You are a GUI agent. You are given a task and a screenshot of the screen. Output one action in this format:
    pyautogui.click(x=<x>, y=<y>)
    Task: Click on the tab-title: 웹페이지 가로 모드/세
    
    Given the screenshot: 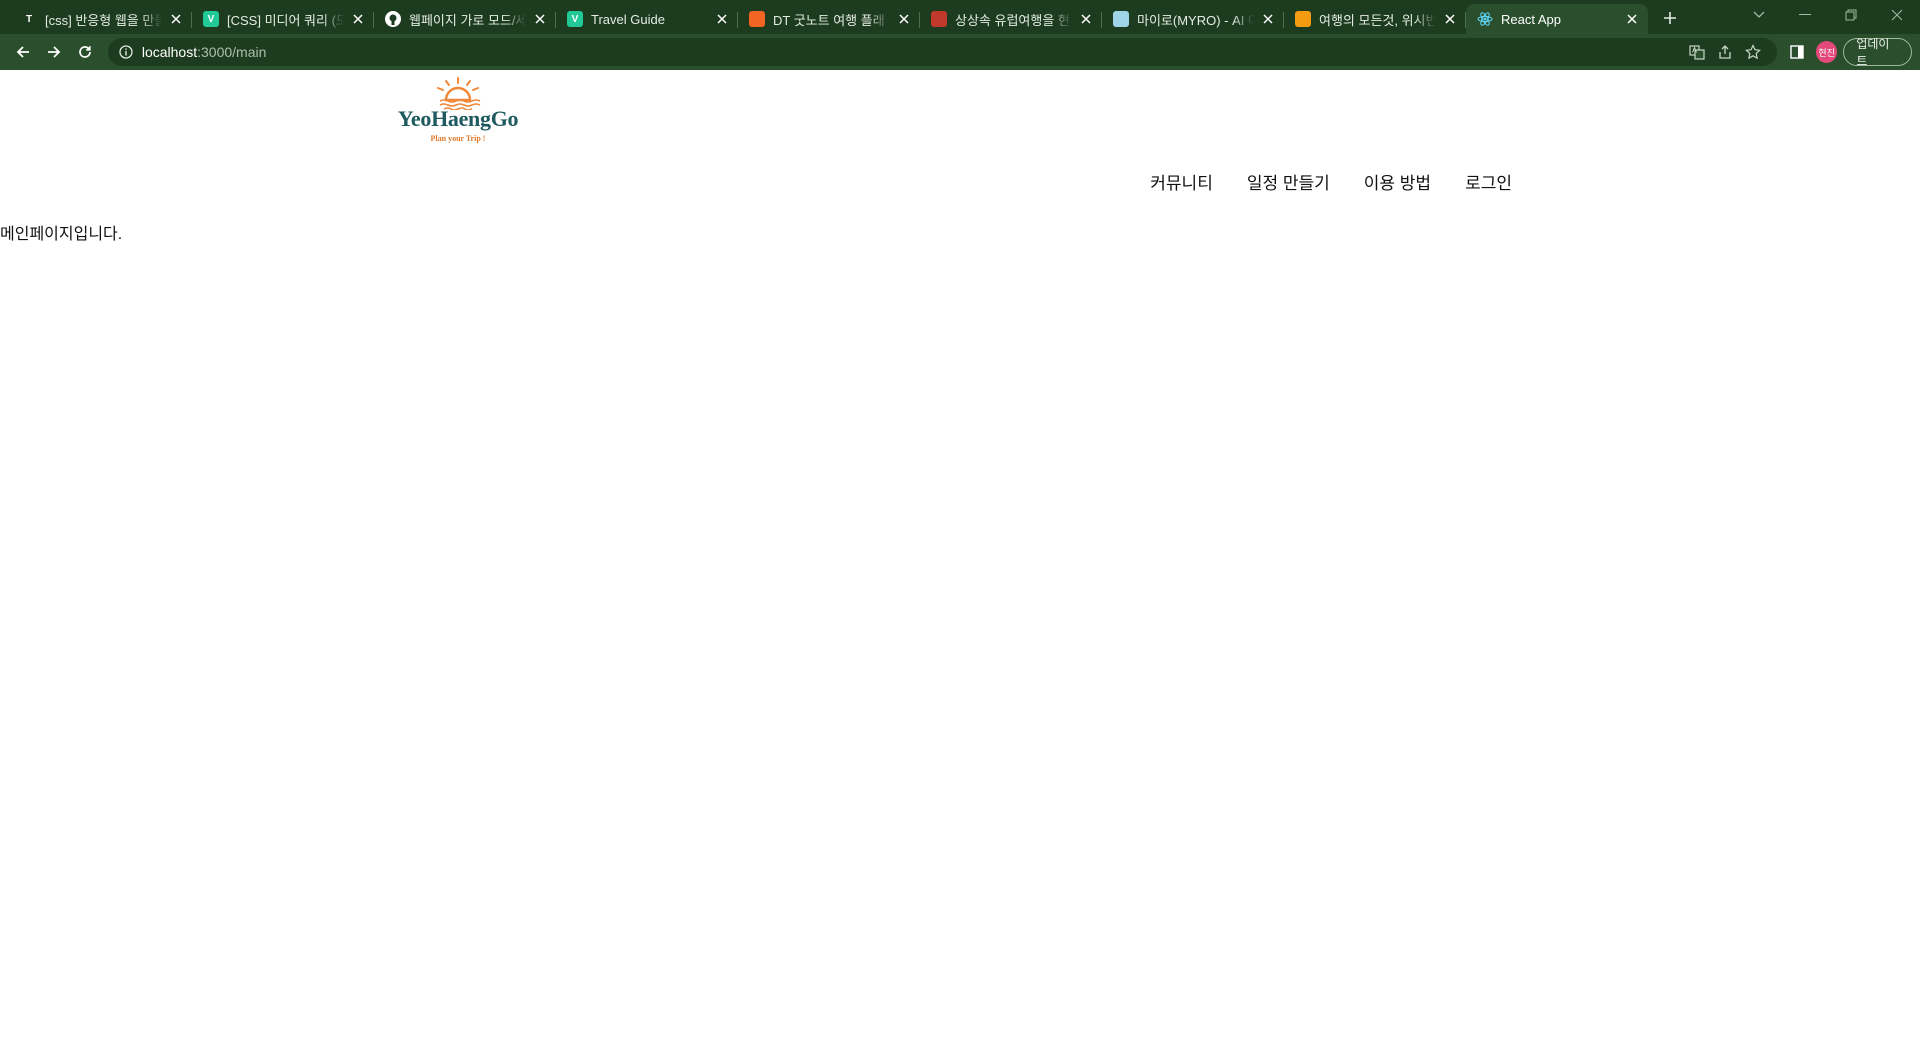 What is the action you would take?
    pyautogui.click(x=467, y=20)
    